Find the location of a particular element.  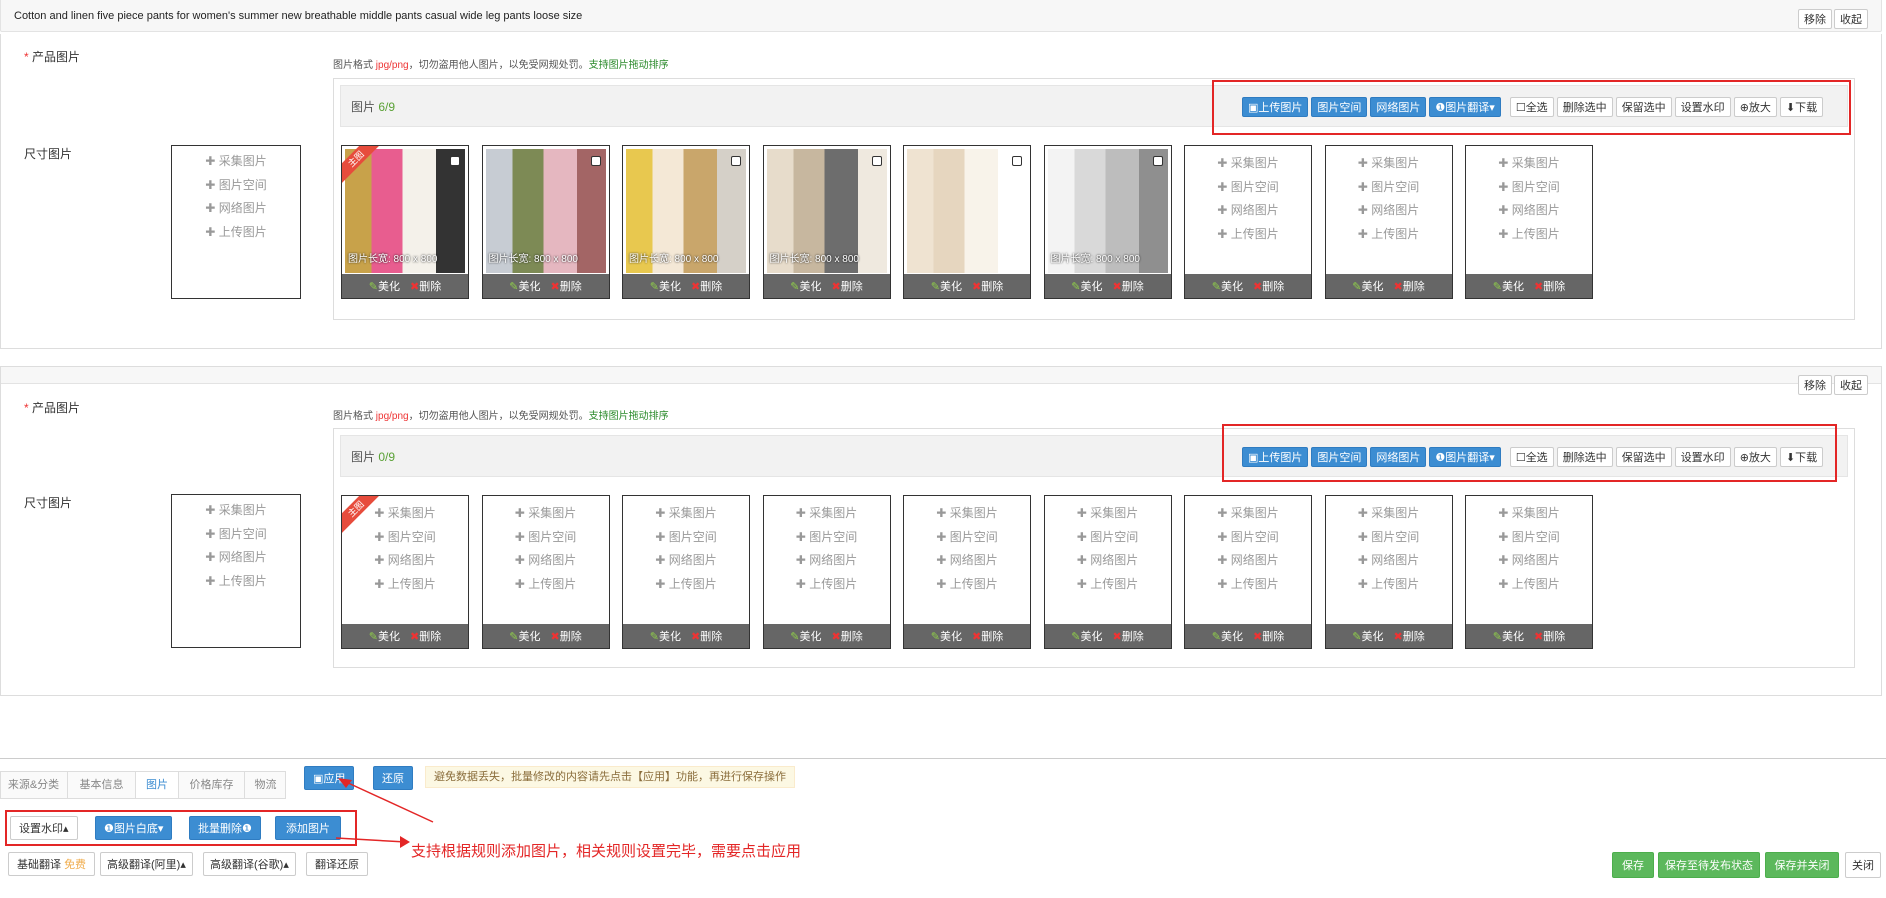

tab-logistics: 物流 is located at coordinates (265, 785).